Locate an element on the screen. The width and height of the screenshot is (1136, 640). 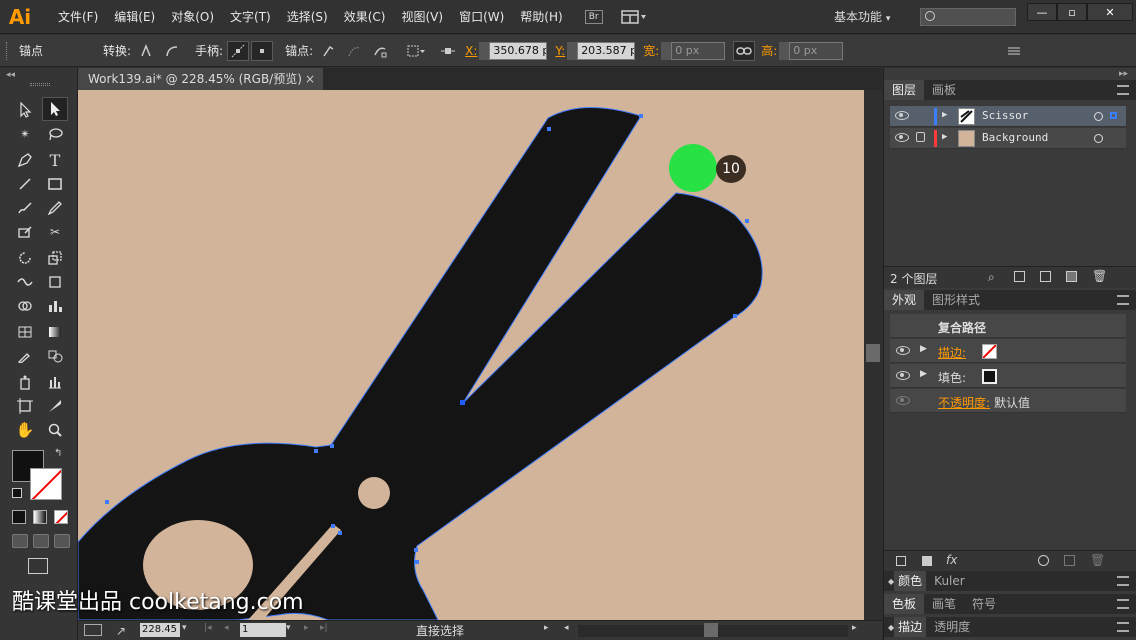
add-stroke-icon is located at coordinates (901, 561).